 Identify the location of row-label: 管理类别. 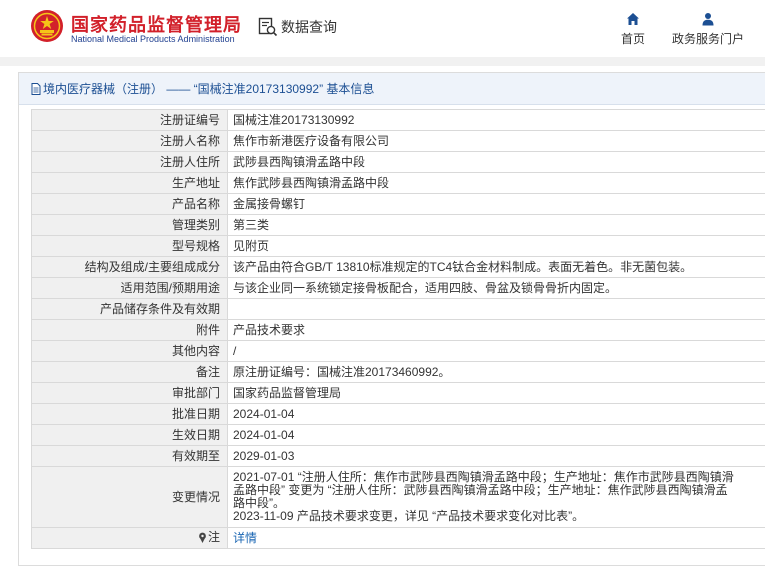
(129, 225).